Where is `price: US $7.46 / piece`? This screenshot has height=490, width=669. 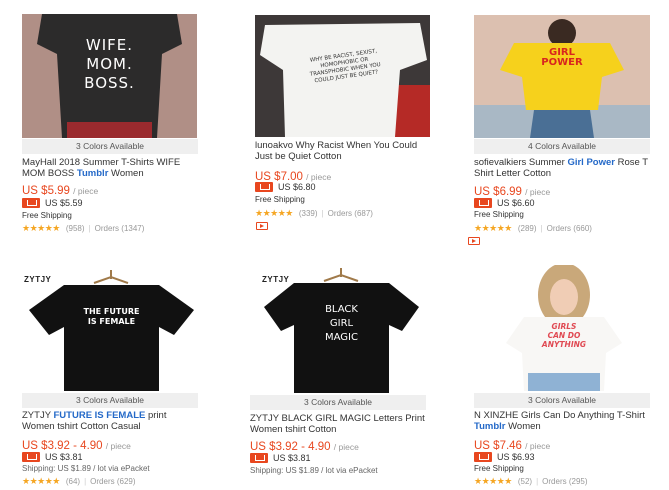 price: US $7.46 / piece is located at coordinates (512, 446).